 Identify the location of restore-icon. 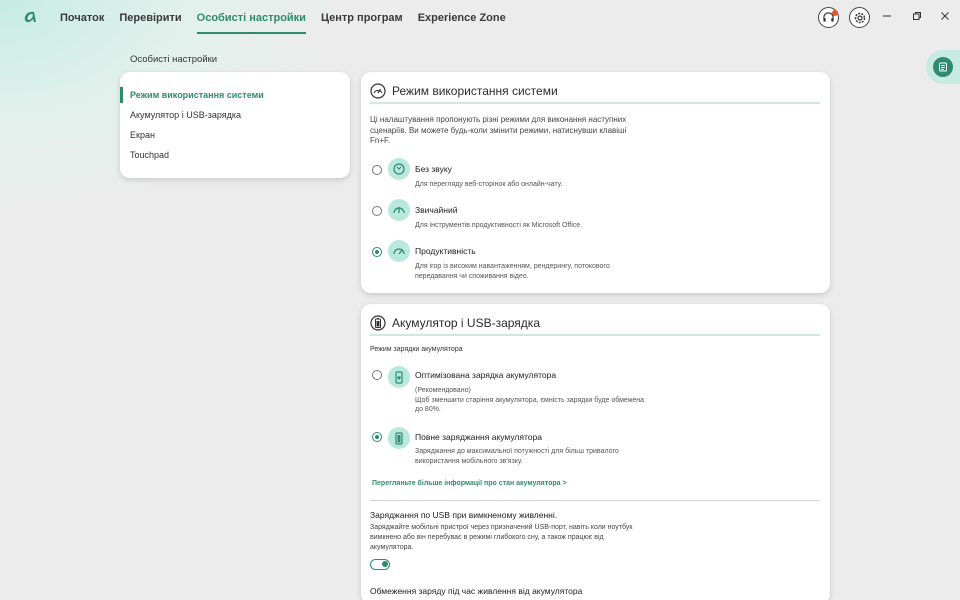
(917, 16).